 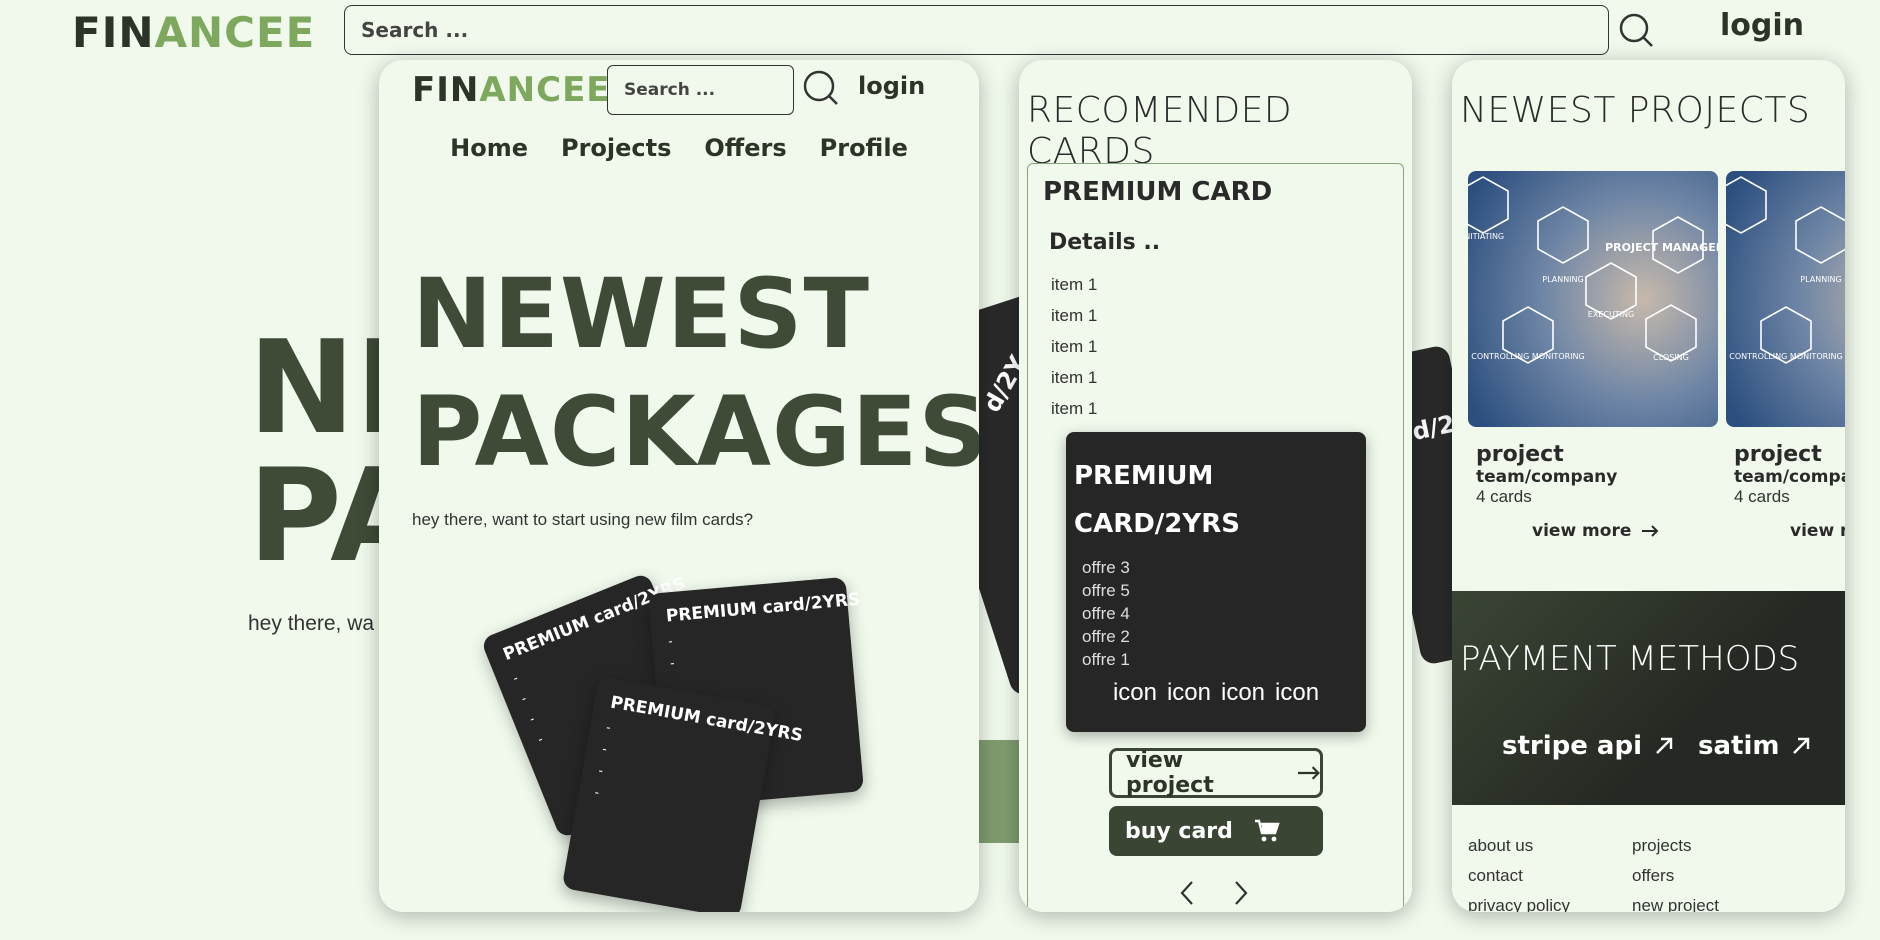 I want to click on nav-home: Home, so click(x=489, y=148).